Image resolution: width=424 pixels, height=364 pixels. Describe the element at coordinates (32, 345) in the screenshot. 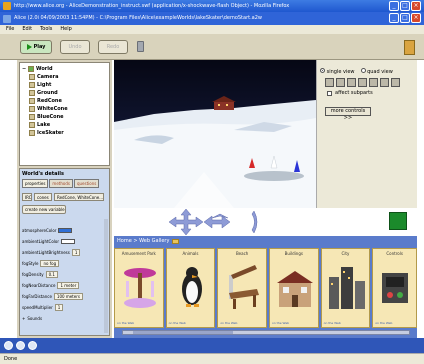

I see `forward-button` at that location.